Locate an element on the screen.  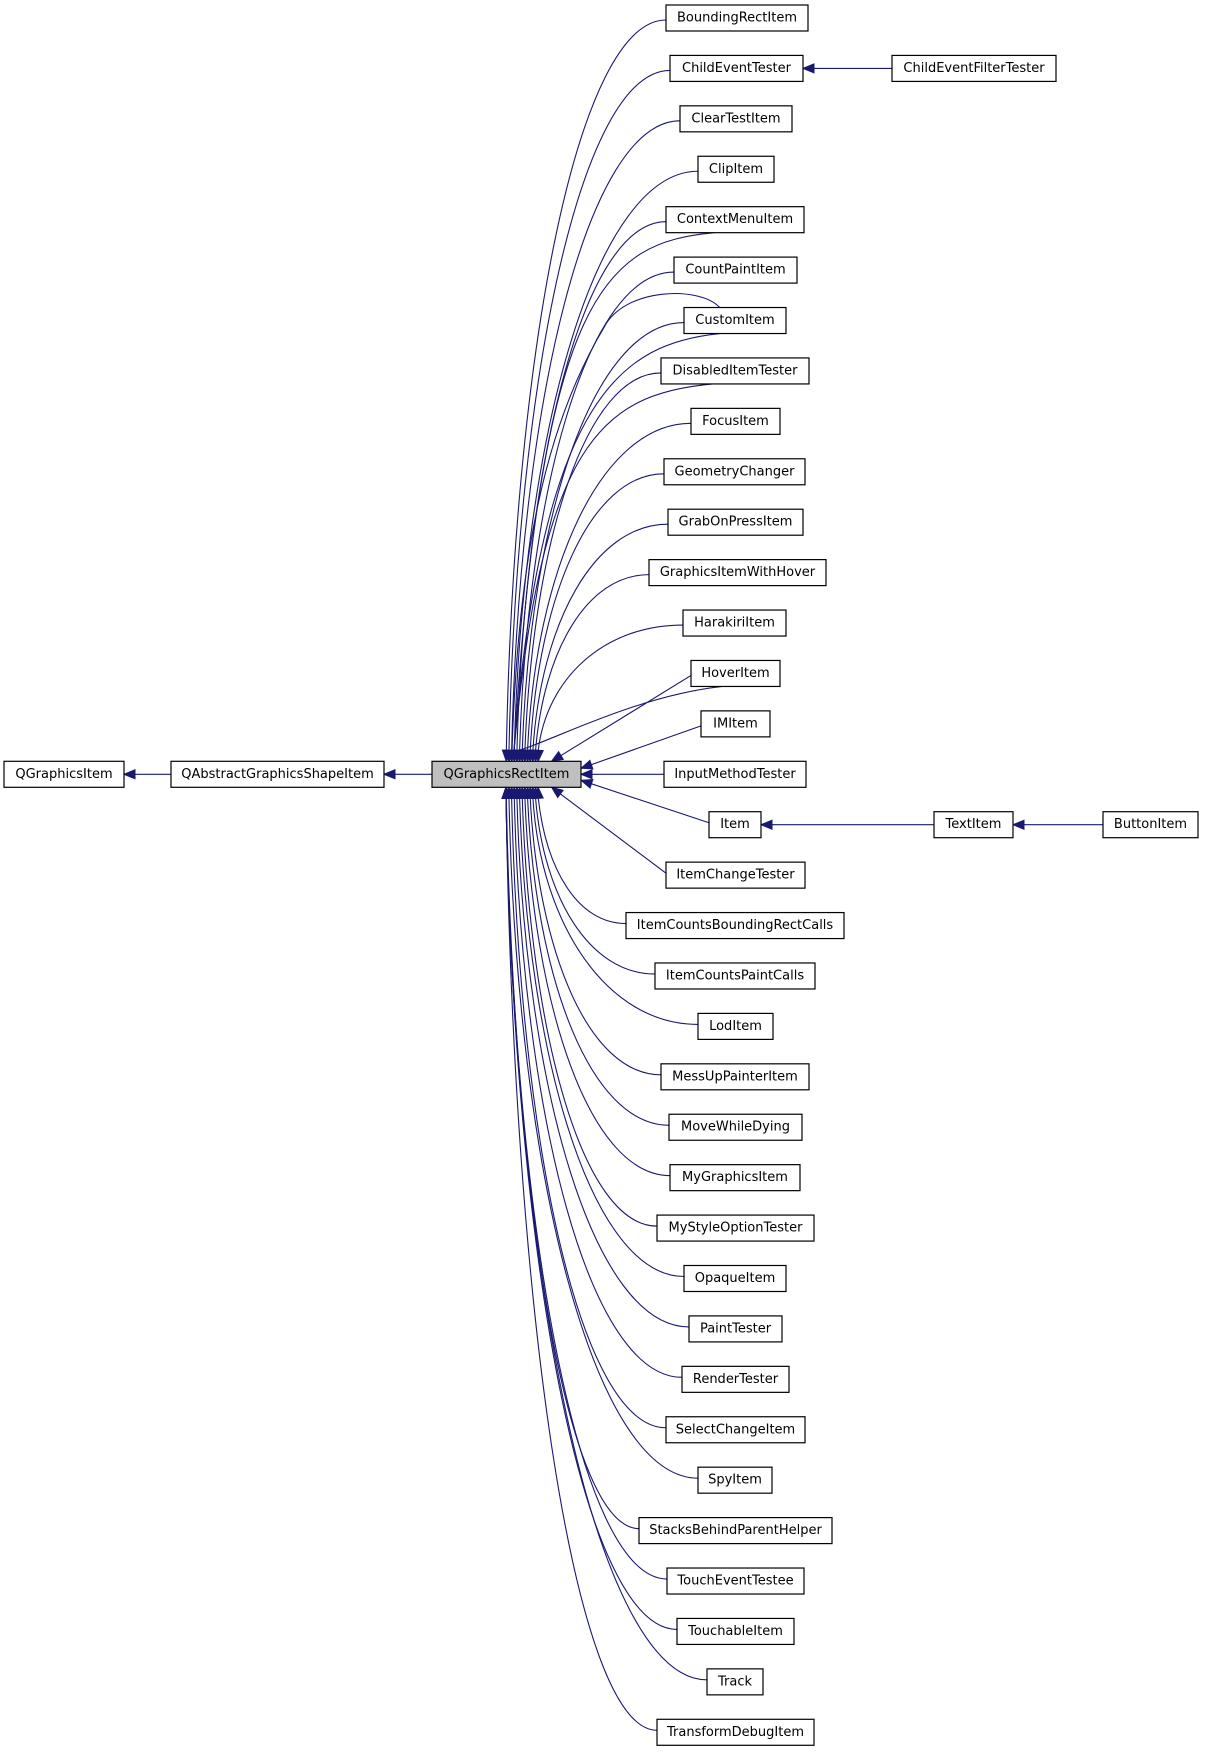
class-node-im-item: IMItem is located at coordinates (735, 724).